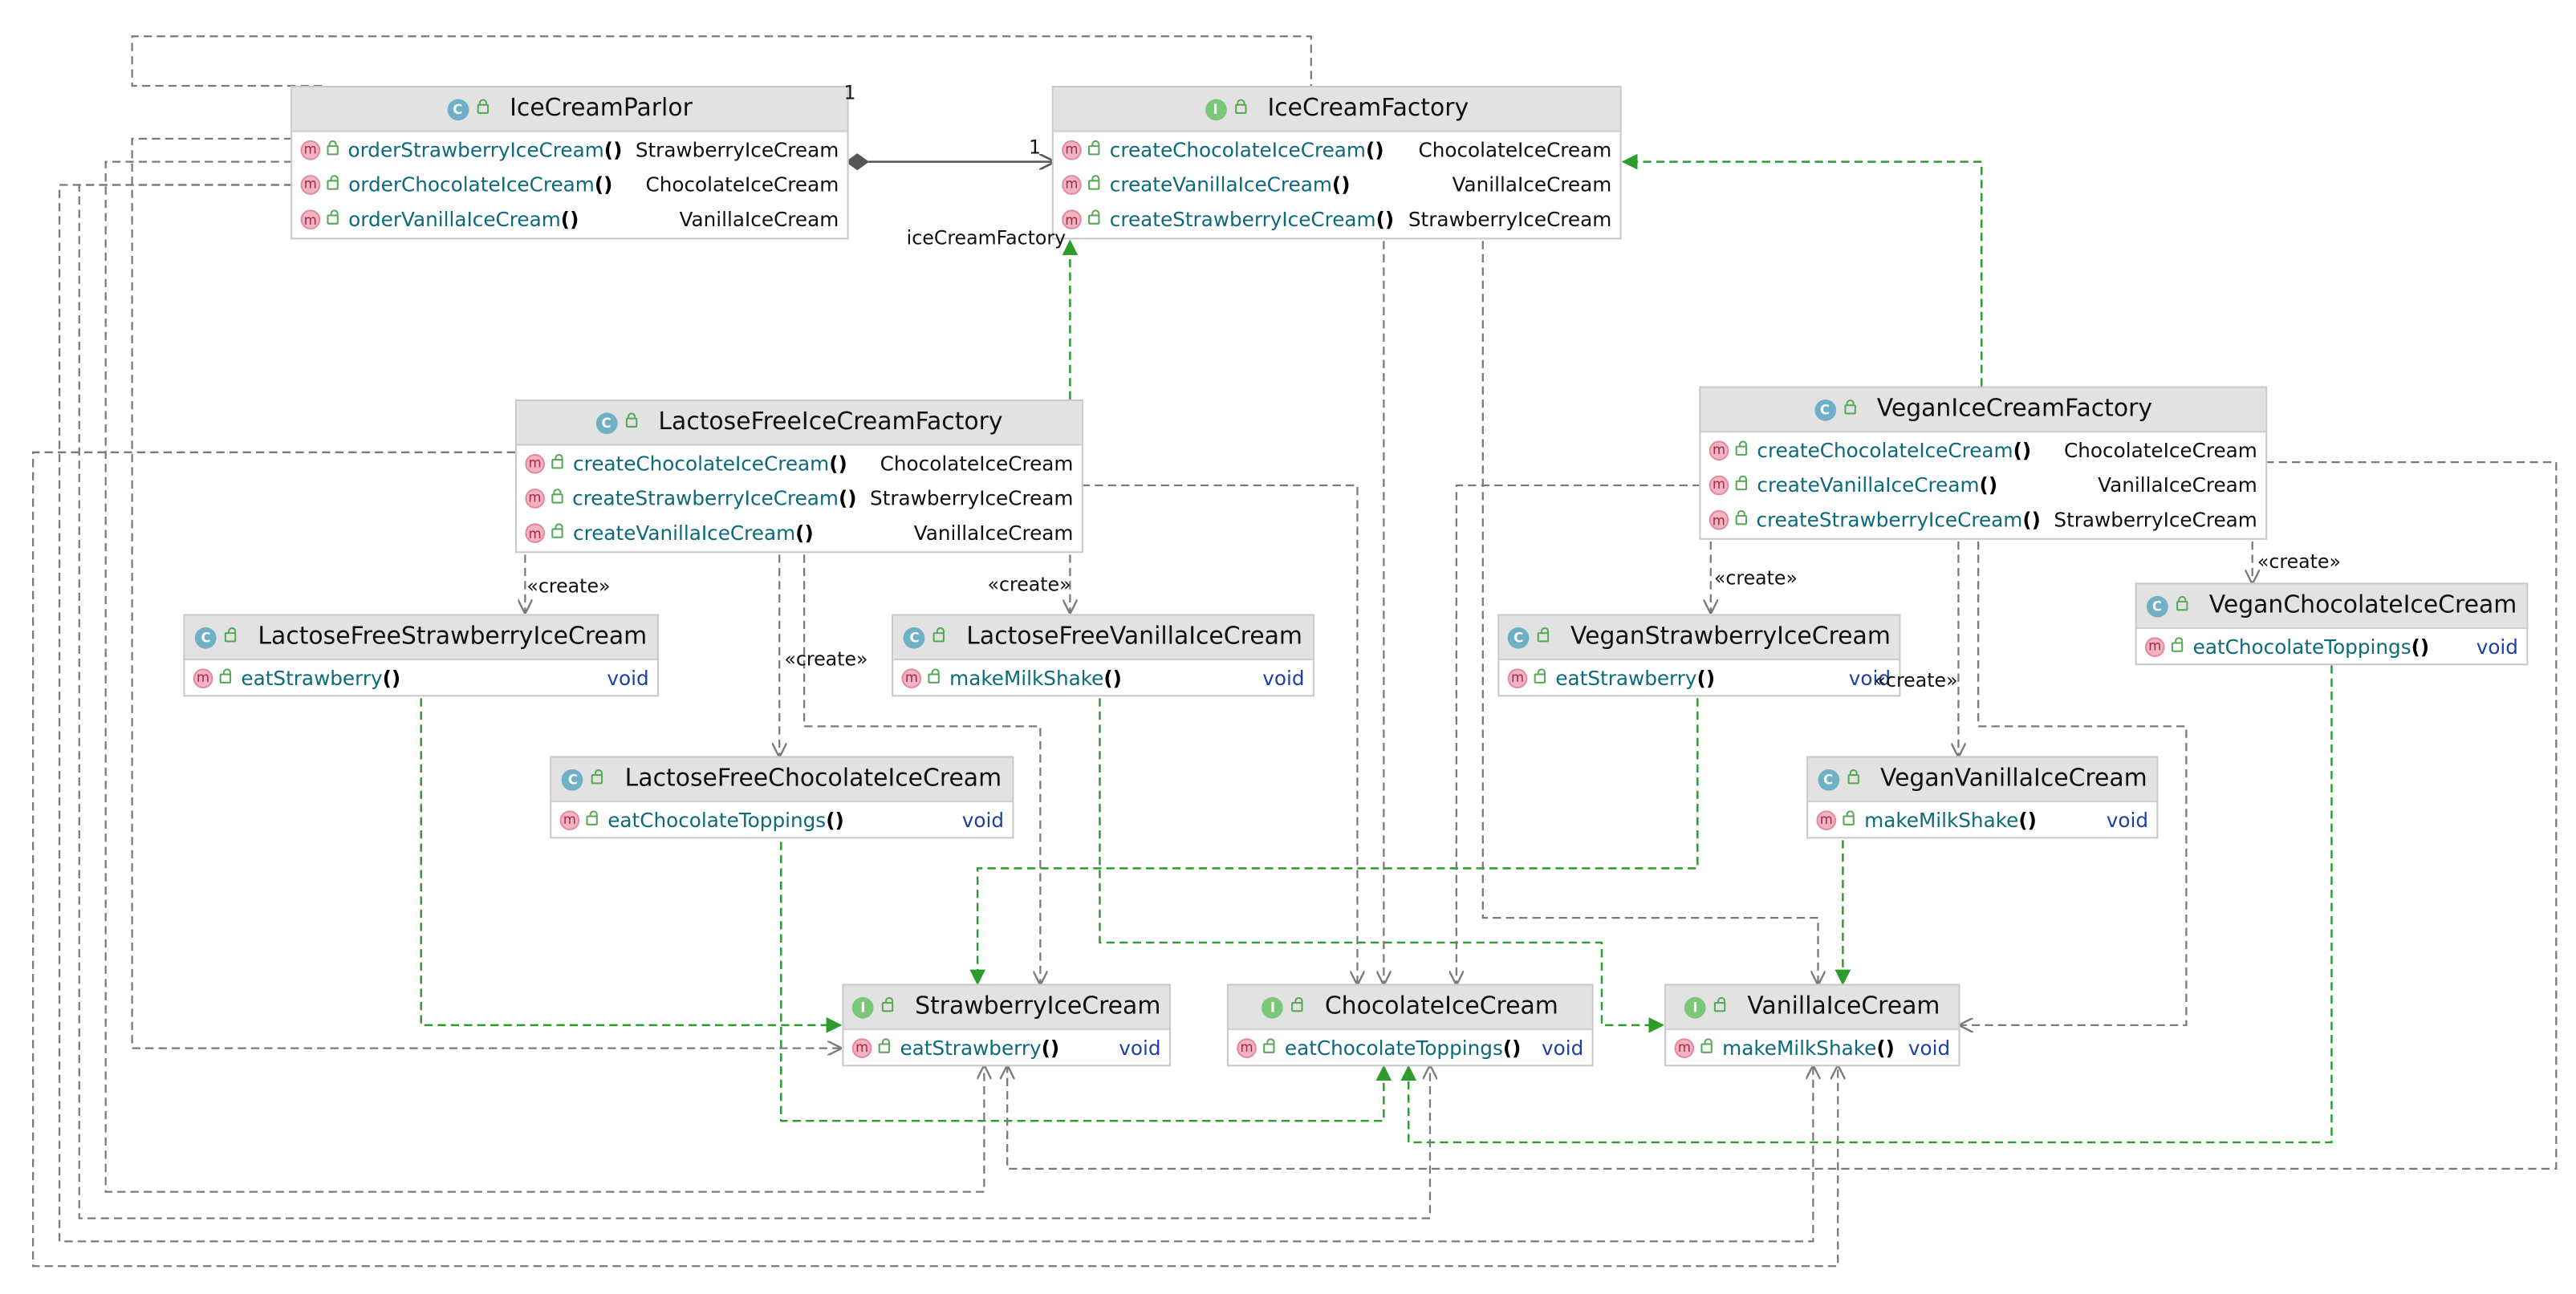  What do you see at coordinates (569, 110) in the screenshot?
I see `class-header: C IceCreamParlor` at bounding box center [569, 110].